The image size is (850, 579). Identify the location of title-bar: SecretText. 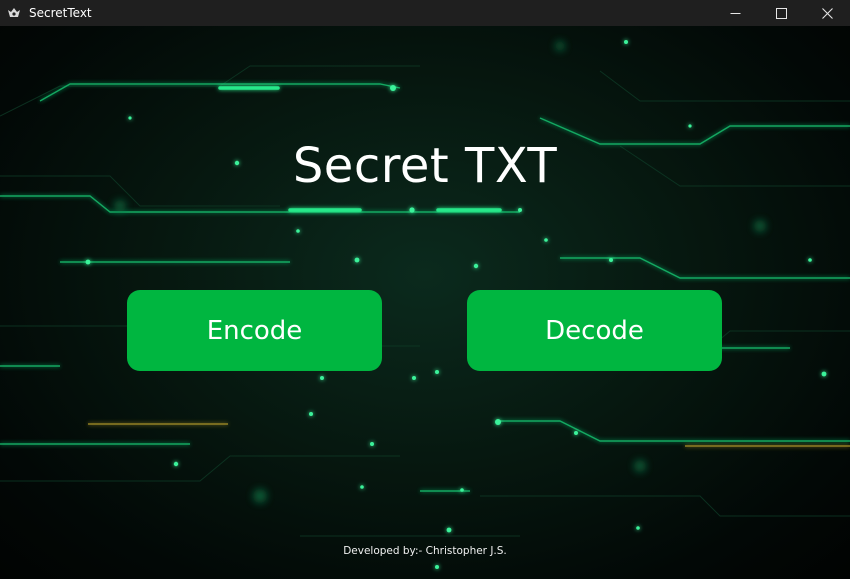
(425, 13).